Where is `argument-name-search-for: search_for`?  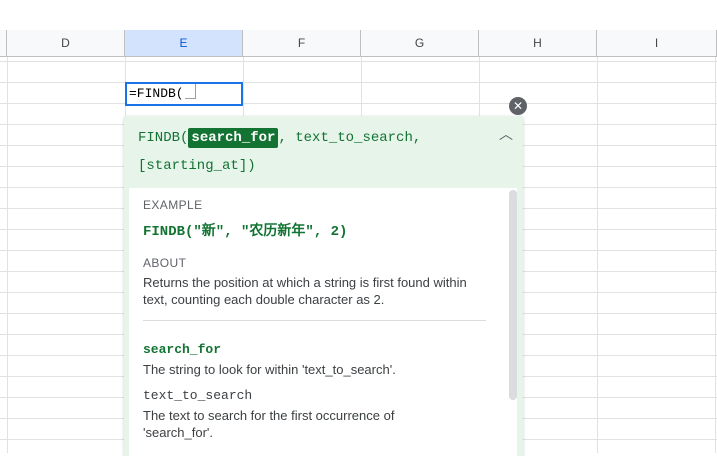
argument-name-search-for: search_for is located at coordinates (182, 349).